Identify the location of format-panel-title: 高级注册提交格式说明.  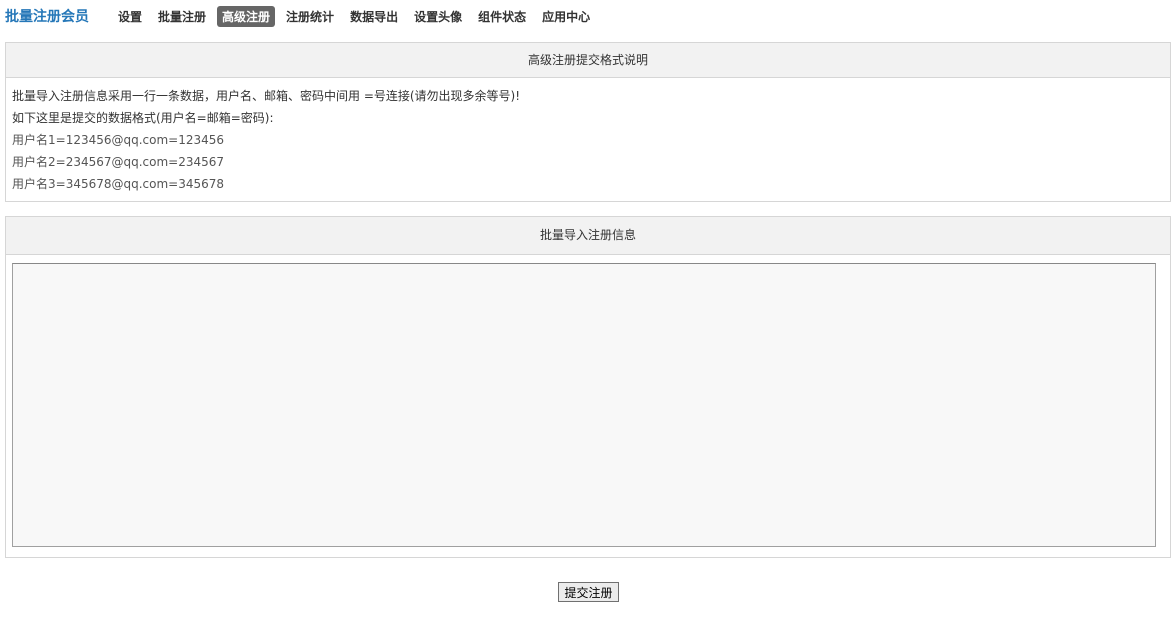
(588, 60).